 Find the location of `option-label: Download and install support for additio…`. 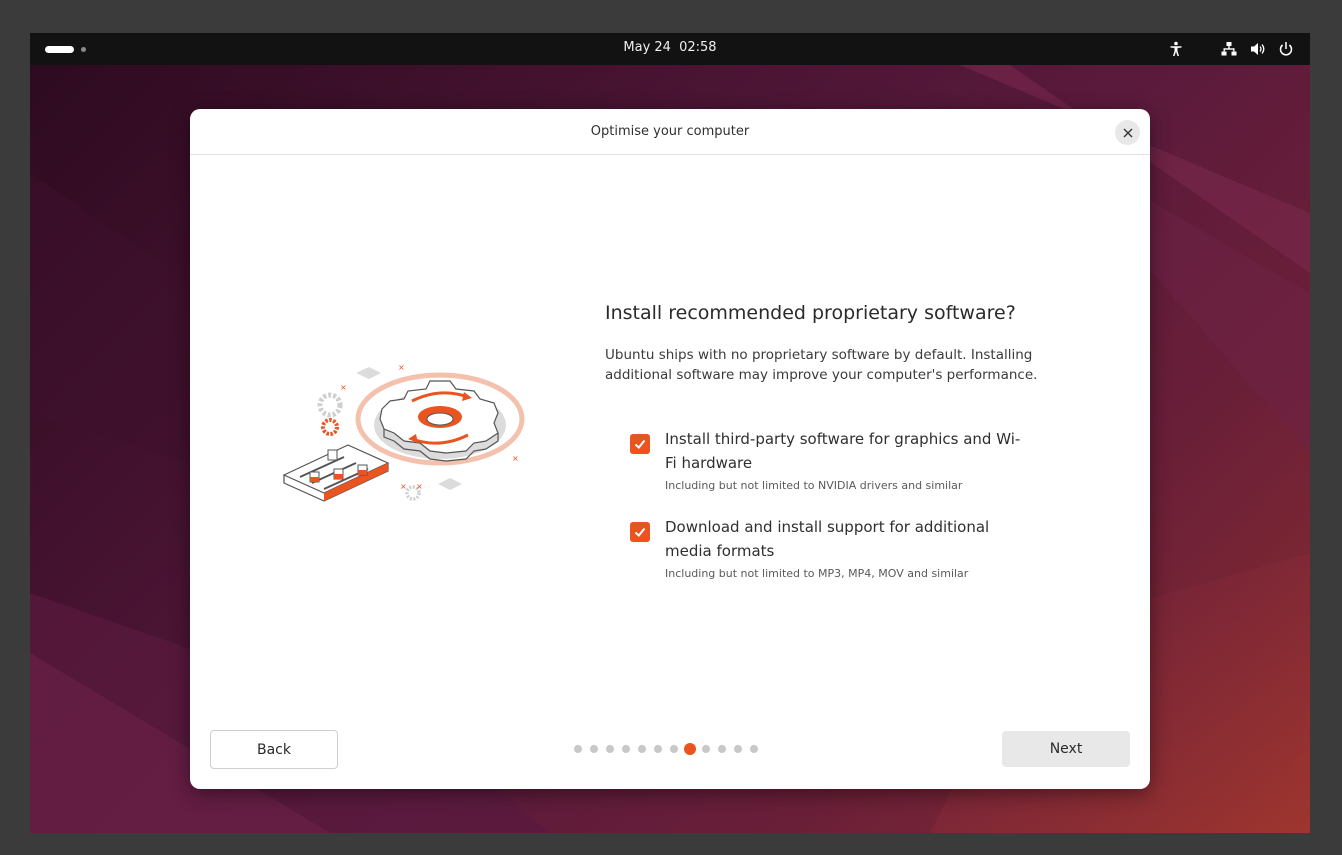

option-label: Download and install support for additio… is located at coordinates (827, 539).